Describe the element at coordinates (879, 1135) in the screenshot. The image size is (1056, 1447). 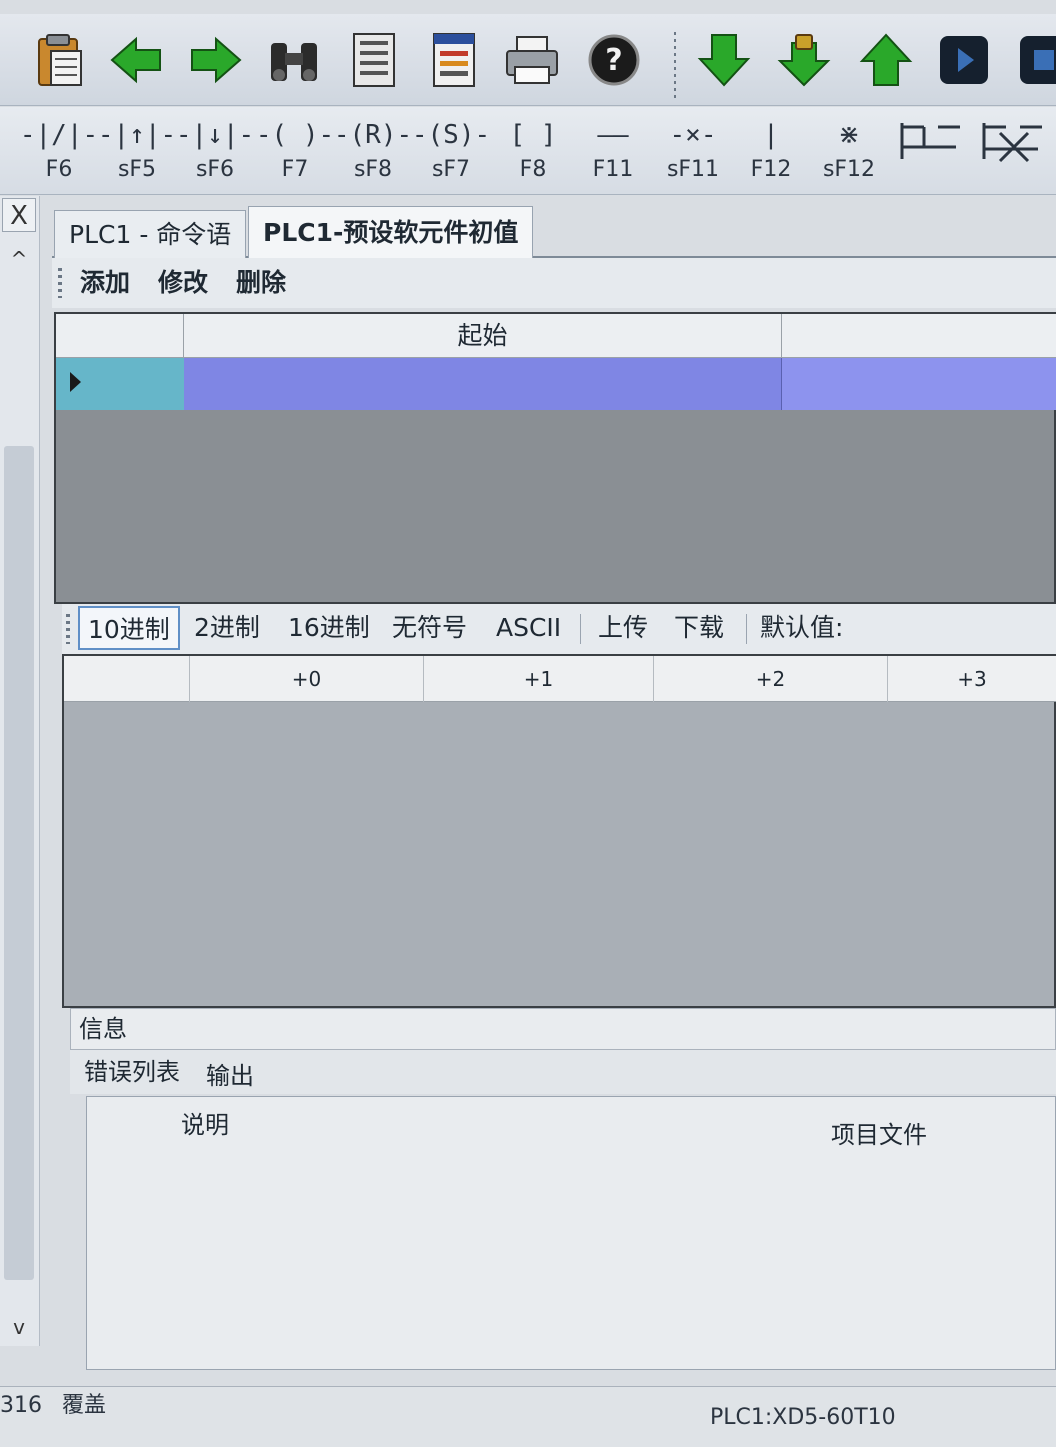
I see `column-header-project-file: 项目文件` at that location.